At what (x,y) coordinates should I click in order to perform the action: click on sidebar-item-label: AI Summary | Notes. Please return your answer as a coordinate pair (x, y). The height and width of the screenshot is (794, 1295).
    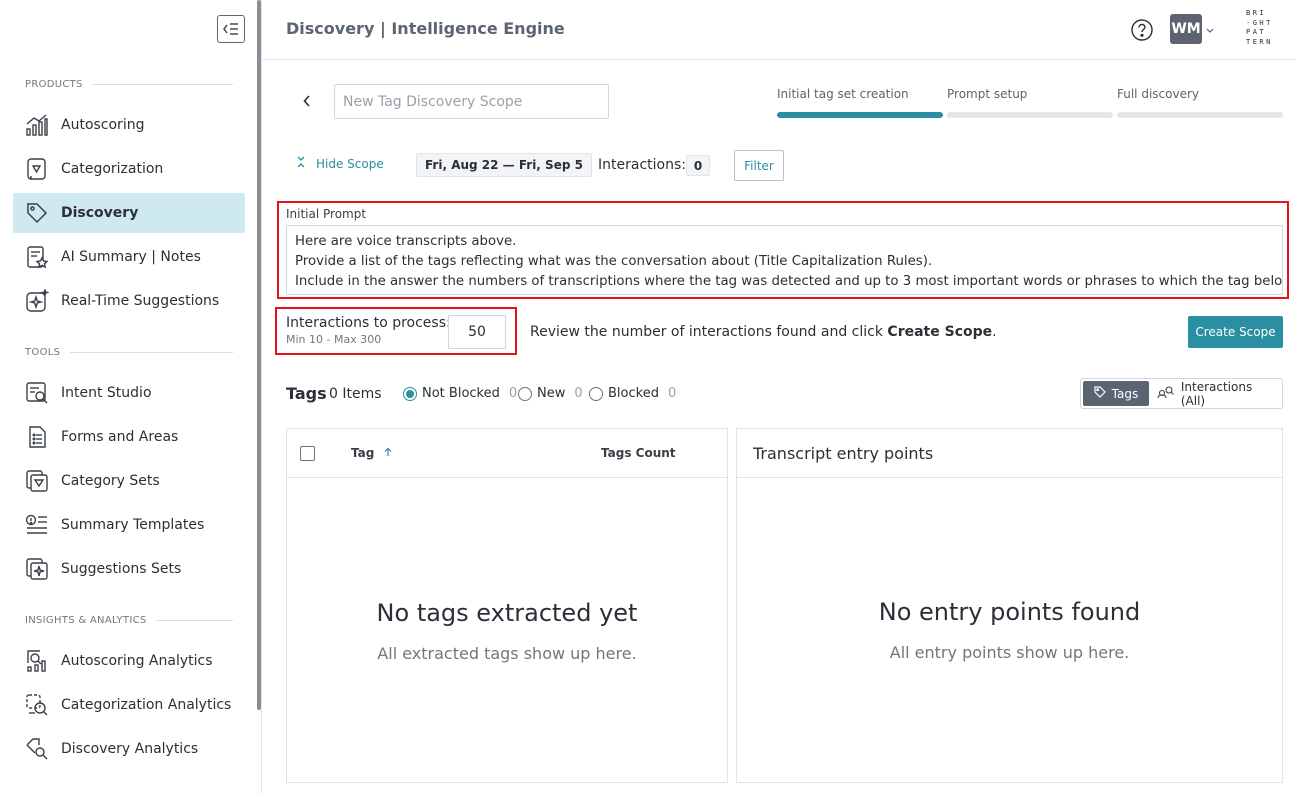
    Looking at the image, I should click on (131, 257).